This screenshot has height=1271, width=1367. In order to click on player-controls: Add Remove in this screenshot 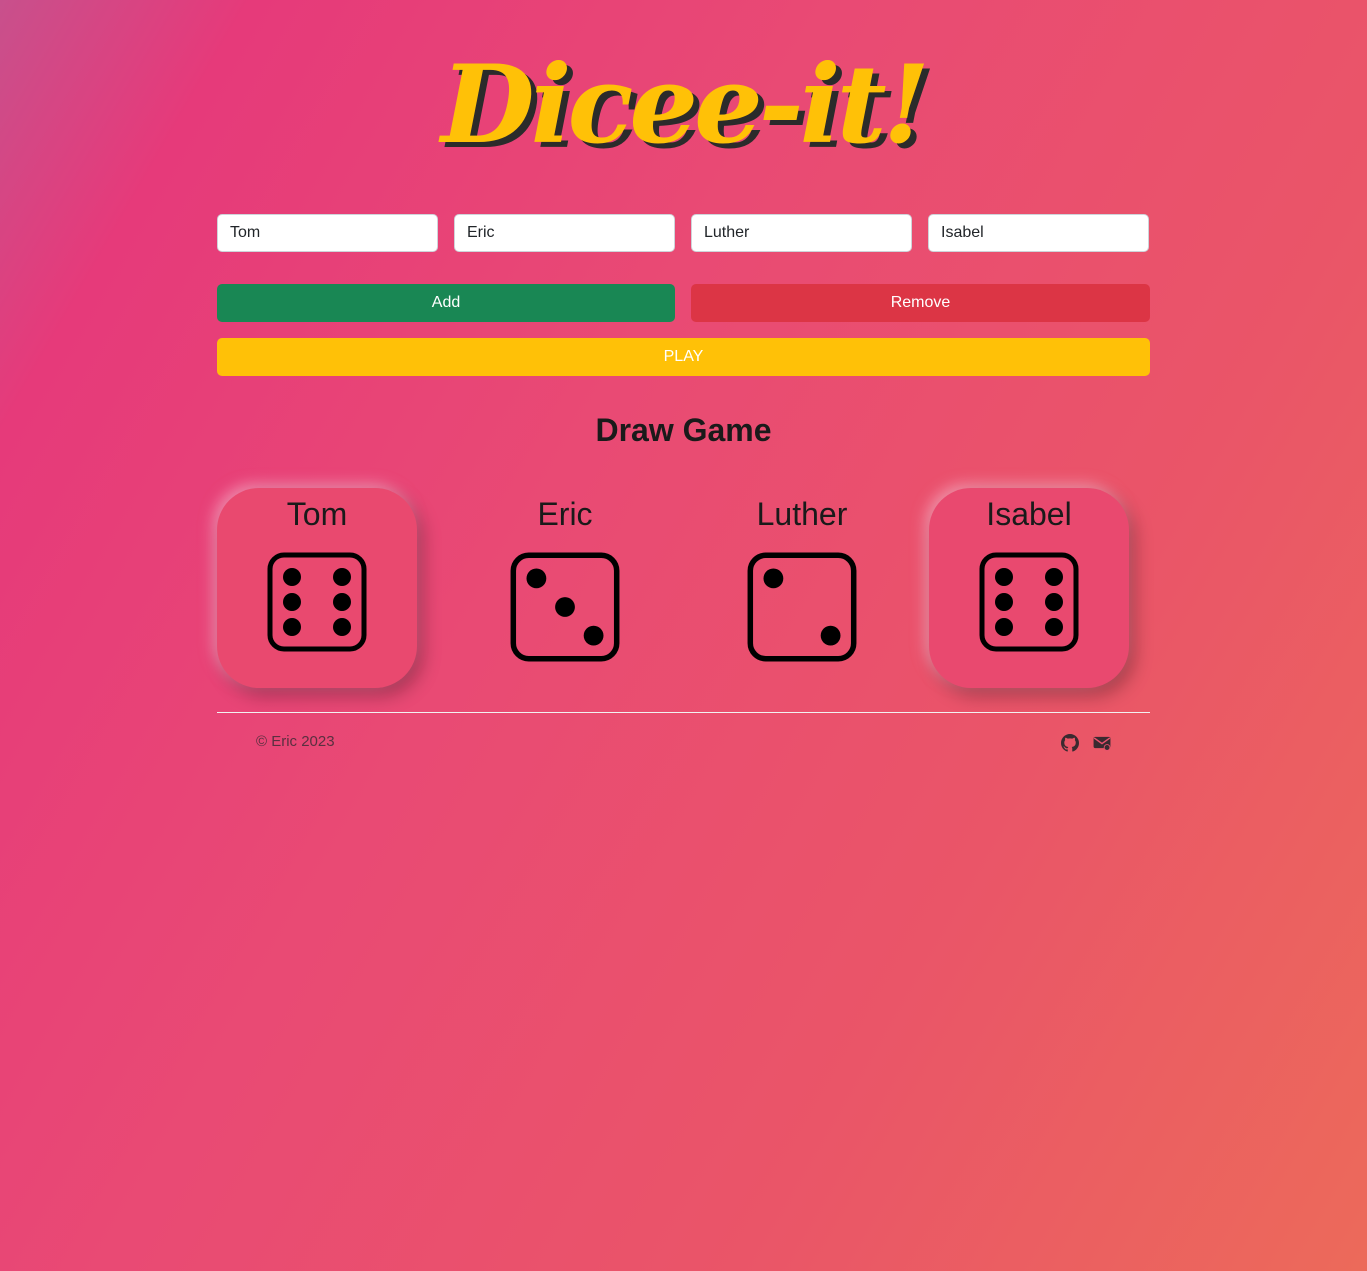, I will do `click(683, 303)`.